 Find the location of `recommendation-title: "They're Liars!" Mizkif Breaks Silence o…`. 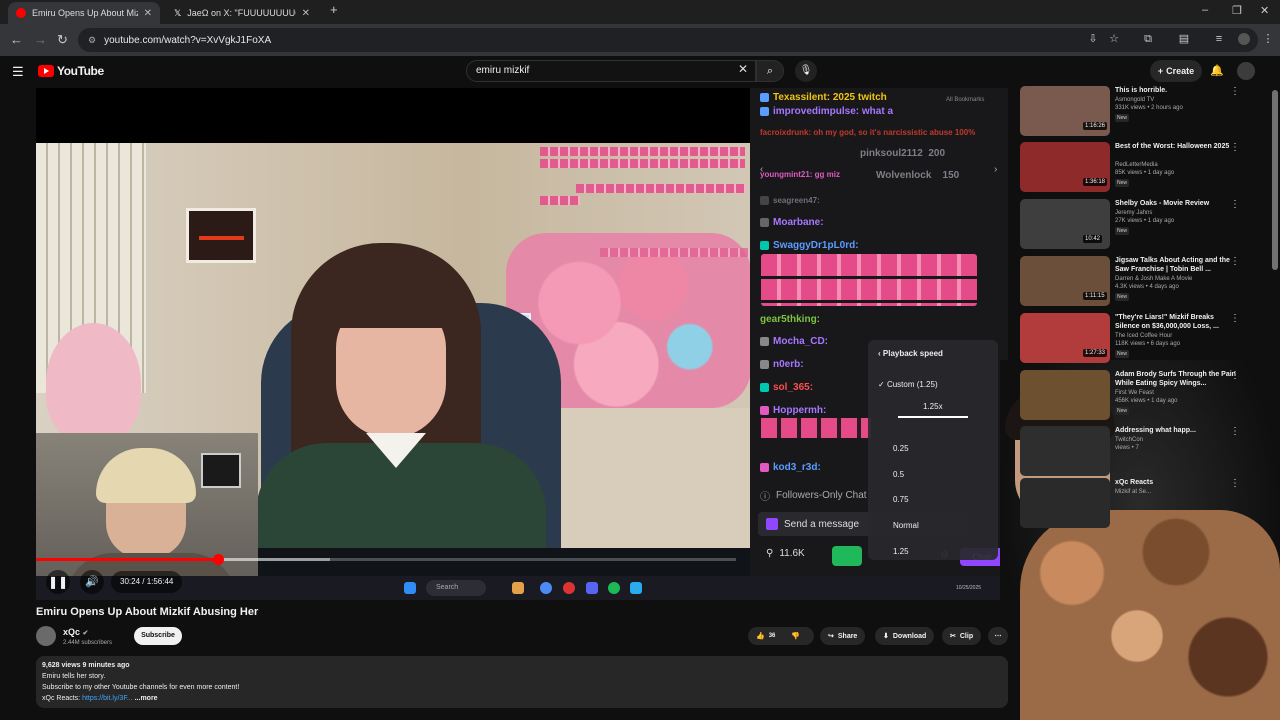

recommendation-title: "They're Liars!" Mizkif Breaks Silence o… is located at coordinates (1177, 322).